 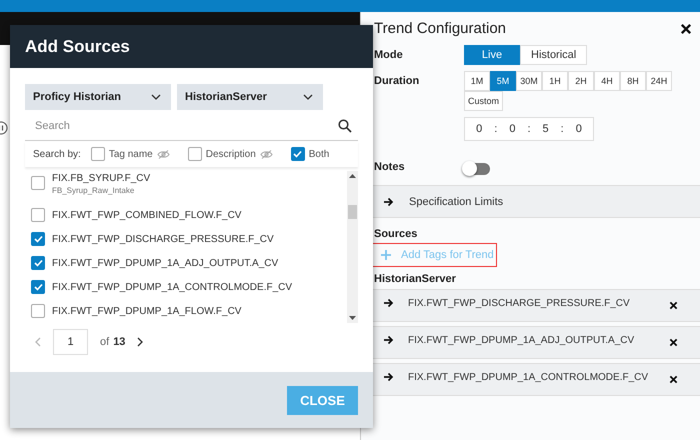 What do you see at coordinates (529, 81) in the screenshot?
I see `duration-button: 30M` at bounding box center [529, 81].